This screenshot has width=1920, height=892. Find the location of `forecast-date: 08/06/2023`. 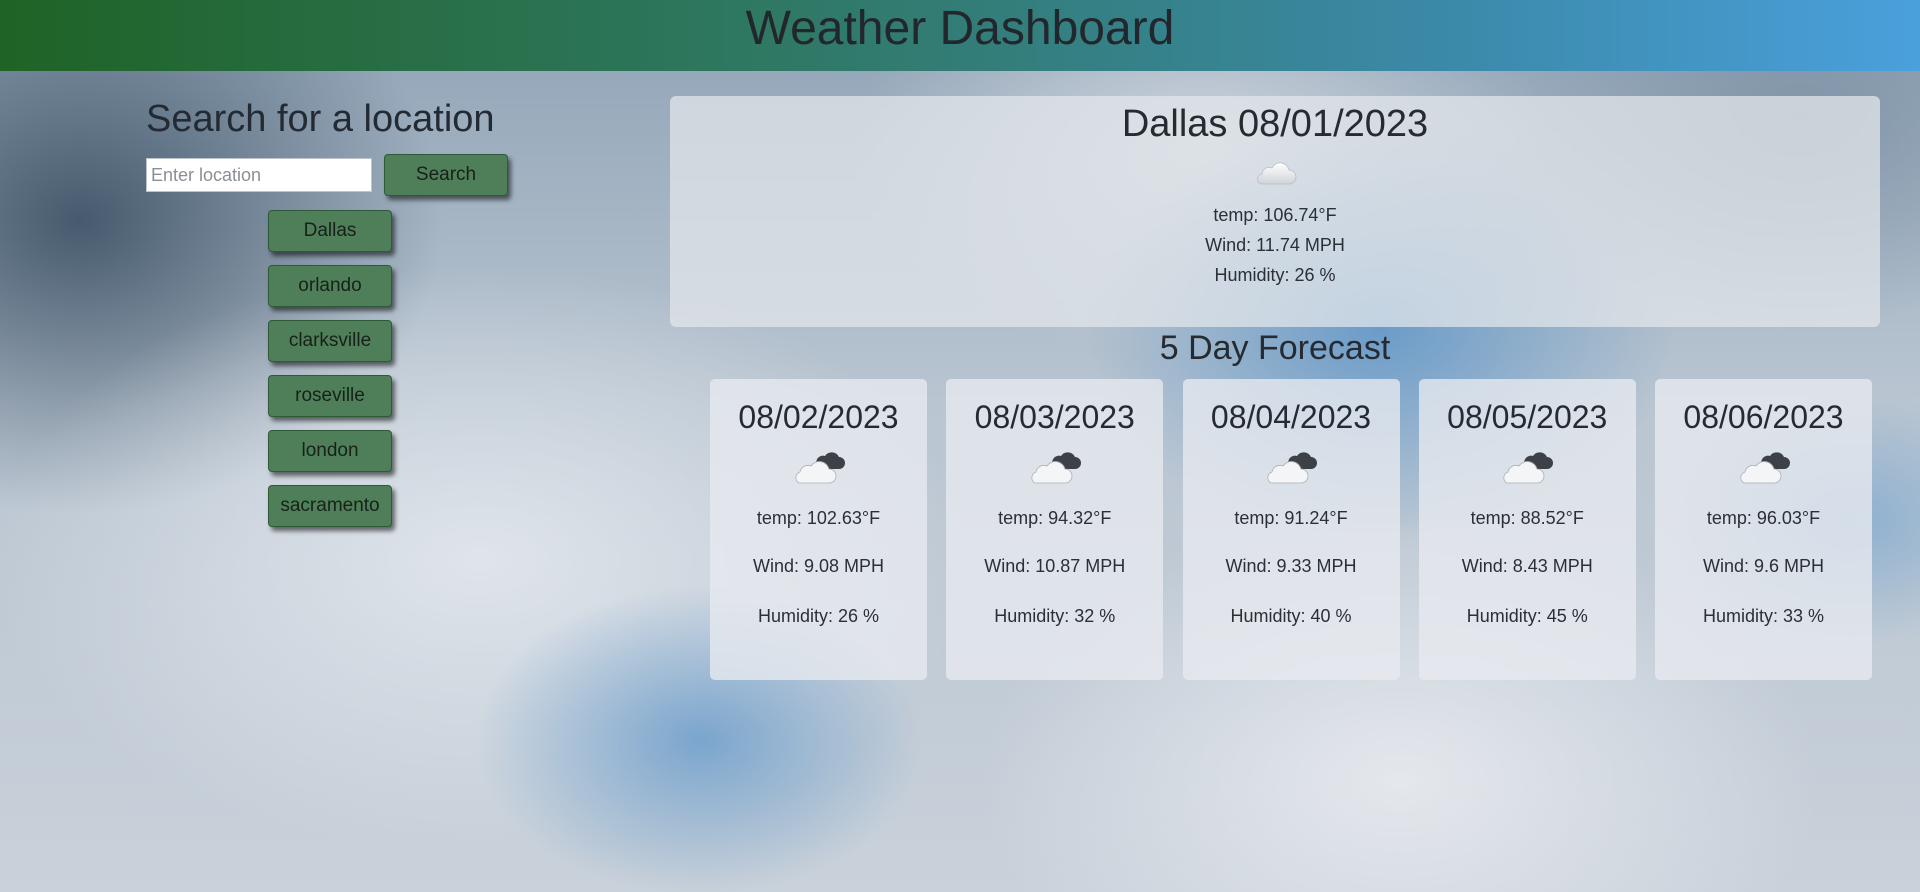

forecast-date: 08/06/2023 is located at coordinates (1763, 417).